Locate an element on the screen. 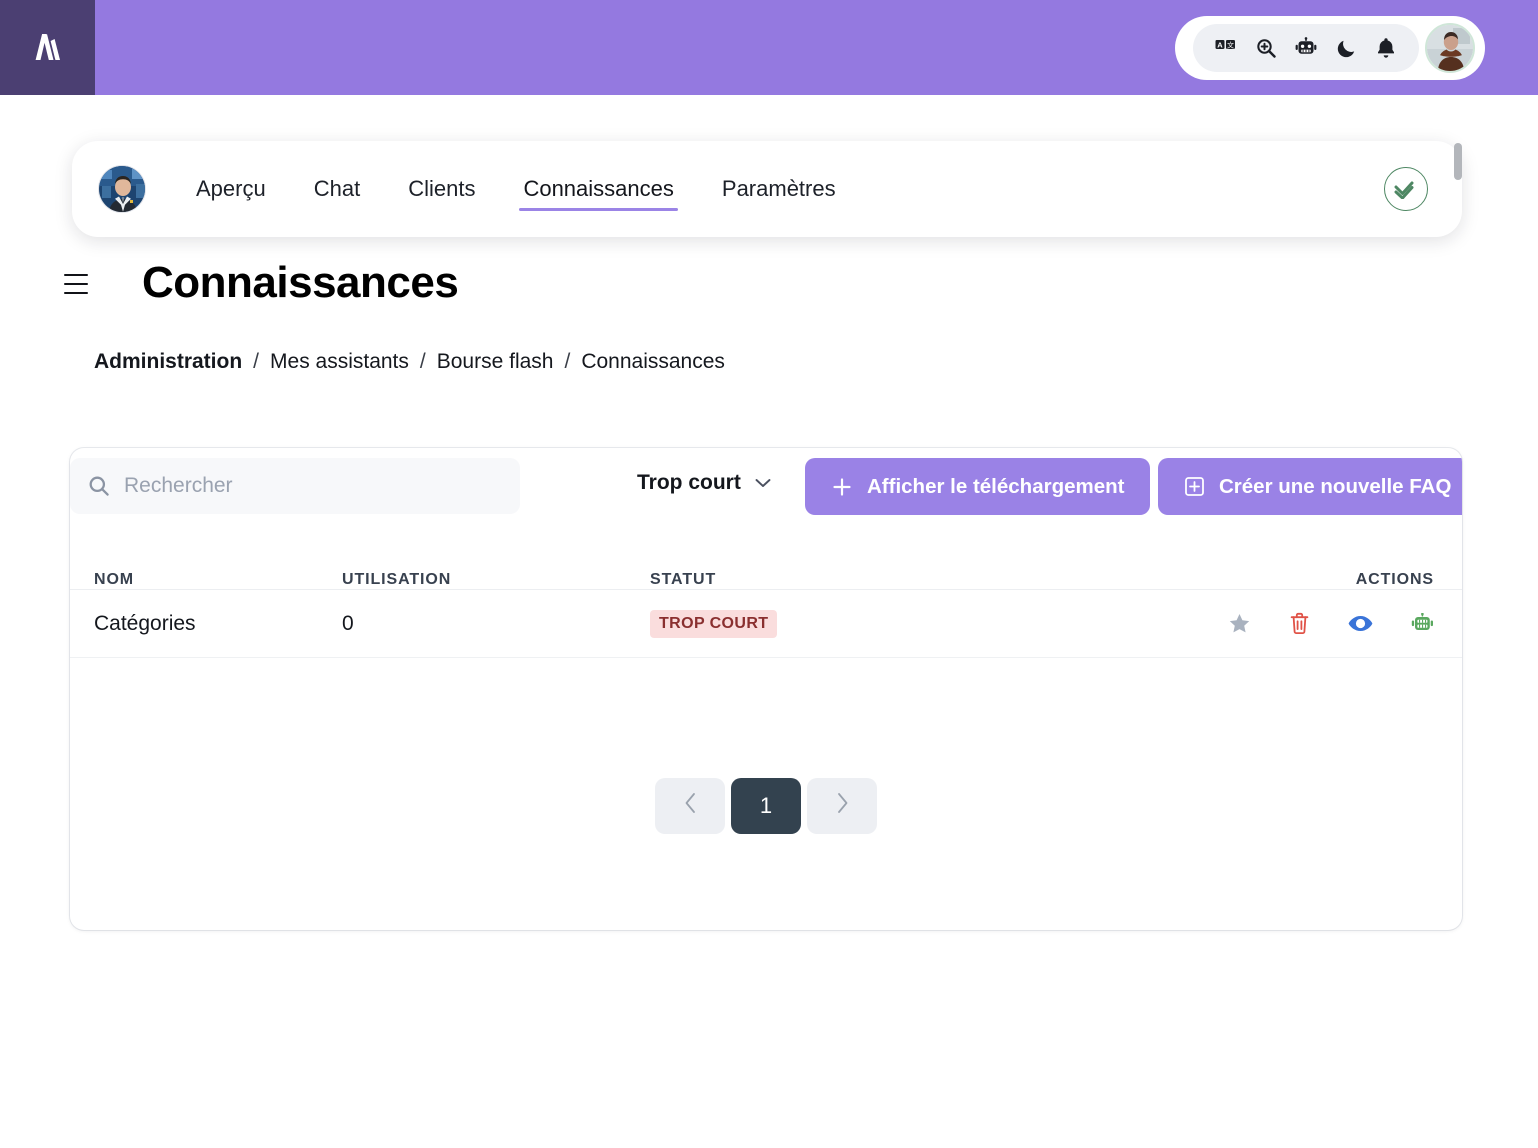  table-row: Catégories 0 TROP COURT is located at coordinates (766, 624).